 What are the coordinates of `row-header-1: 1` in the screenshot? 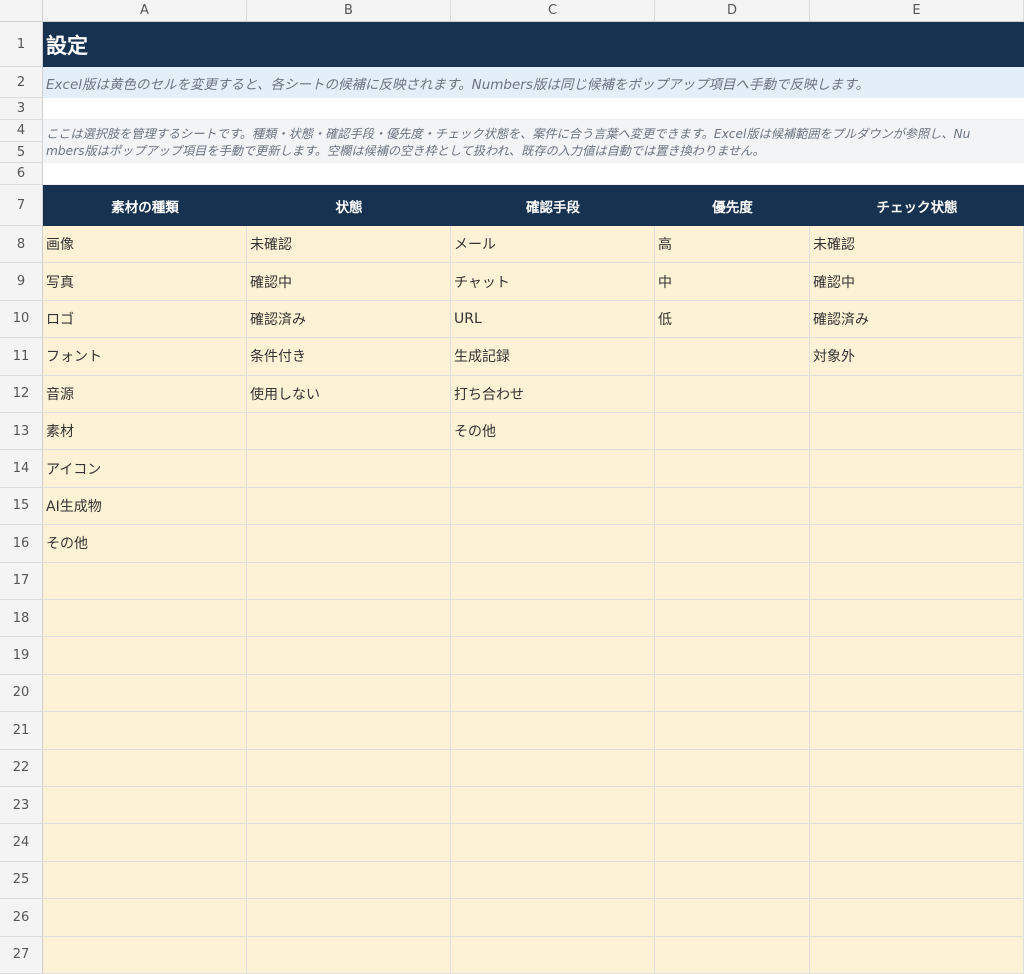 It's located at (21, 44).